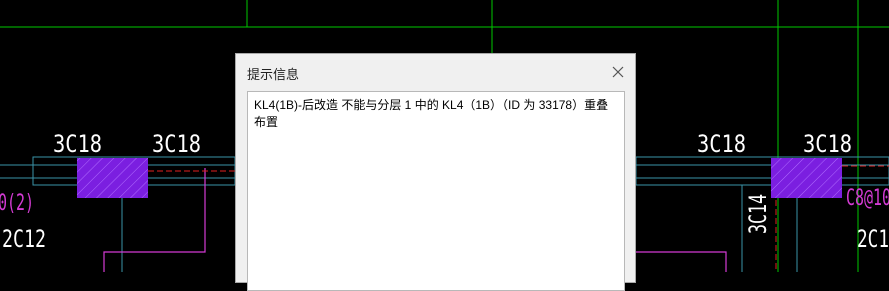  What do you see at coordinates (867, 198) in the screenshot?
I see `rebar-label: C8@10` at bounding box center [867, 198].